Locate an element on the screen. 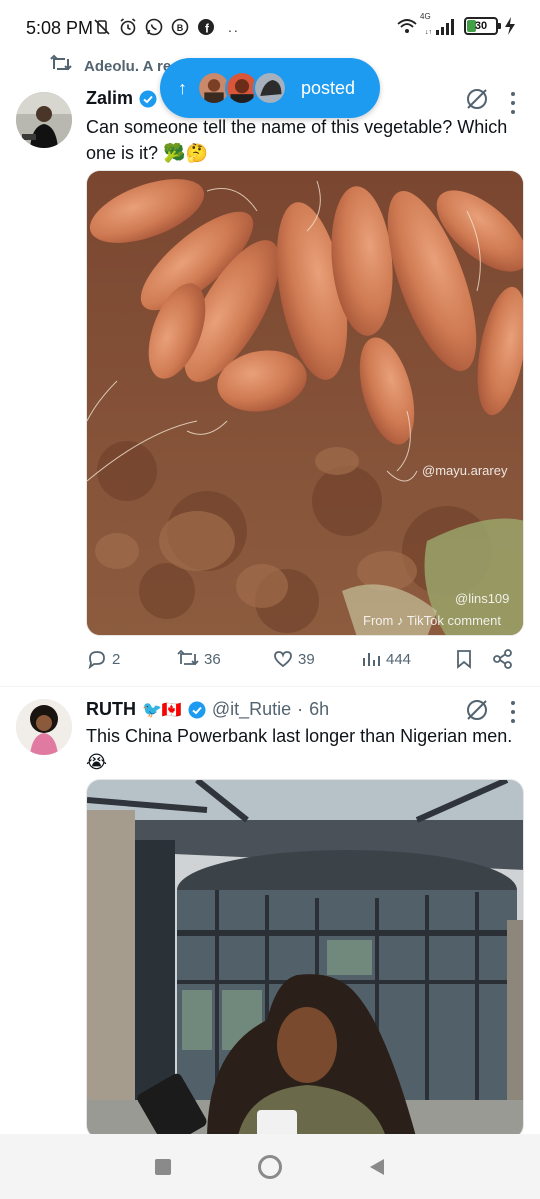 This screenshot has height=1199, width=540. tweet-actions: 2 36 39 444 is located at coordinates (306, 661).